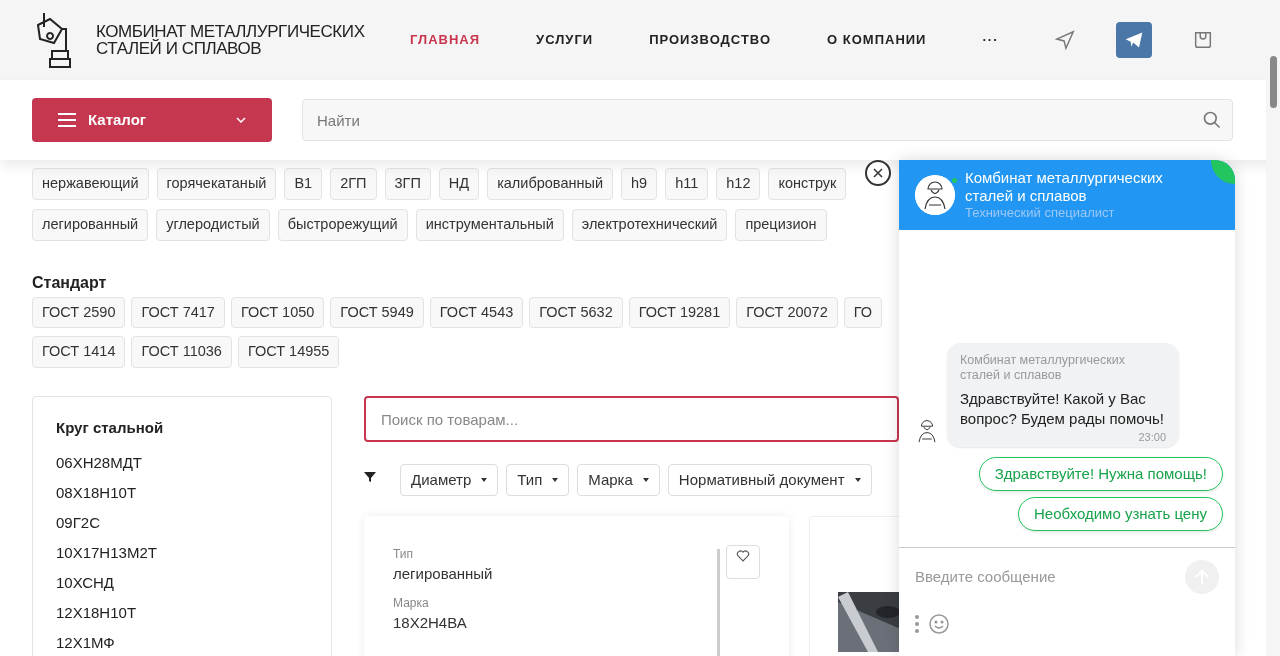 The image size is (1280, 656). I want to click on nav-link: ПРОИЗВОДСТВО, so click(710, 40).